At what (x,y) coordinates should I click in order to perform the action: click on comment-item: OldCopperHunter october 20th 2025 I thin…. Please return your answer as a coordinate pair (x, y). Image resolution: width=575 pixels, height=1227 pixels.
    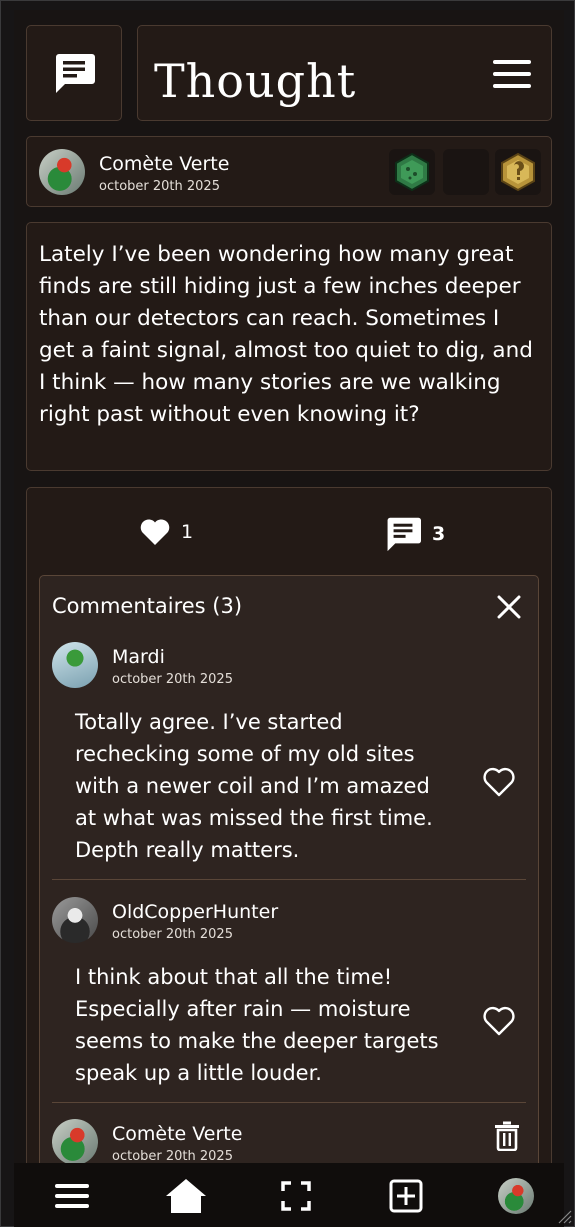
    Looking at the image, I should click on (289, 997).